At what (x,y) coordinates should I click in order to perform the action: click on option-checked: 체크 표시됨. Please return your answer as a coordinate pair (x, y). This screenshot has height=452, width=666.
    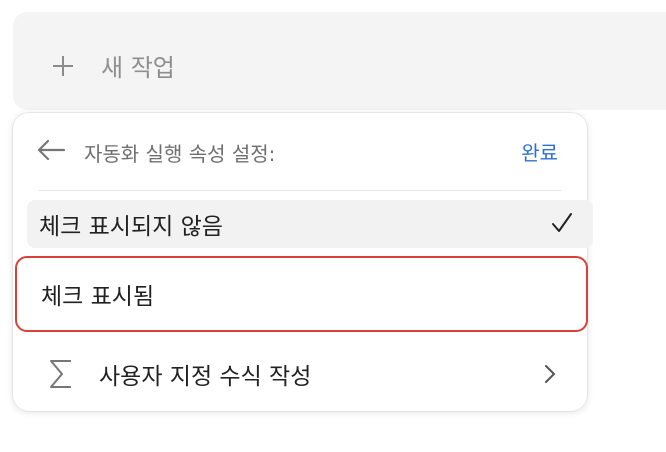
    Looking at the image, I should click on (301, 294).